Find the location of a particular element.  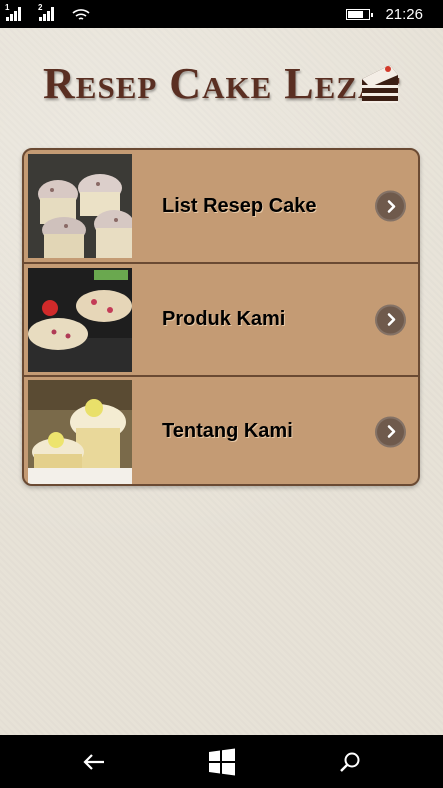

signal-strength-sim1-icon: 1 is located at coordinates (15, 12).